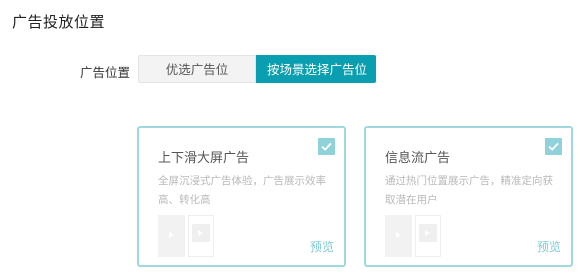 This screenshot has height=278, width=581. What do you see at coordinates (197, 69) in the screenshot?
I see `option-preferred-placement: 优选广告位` at bounding box center [197, 69].